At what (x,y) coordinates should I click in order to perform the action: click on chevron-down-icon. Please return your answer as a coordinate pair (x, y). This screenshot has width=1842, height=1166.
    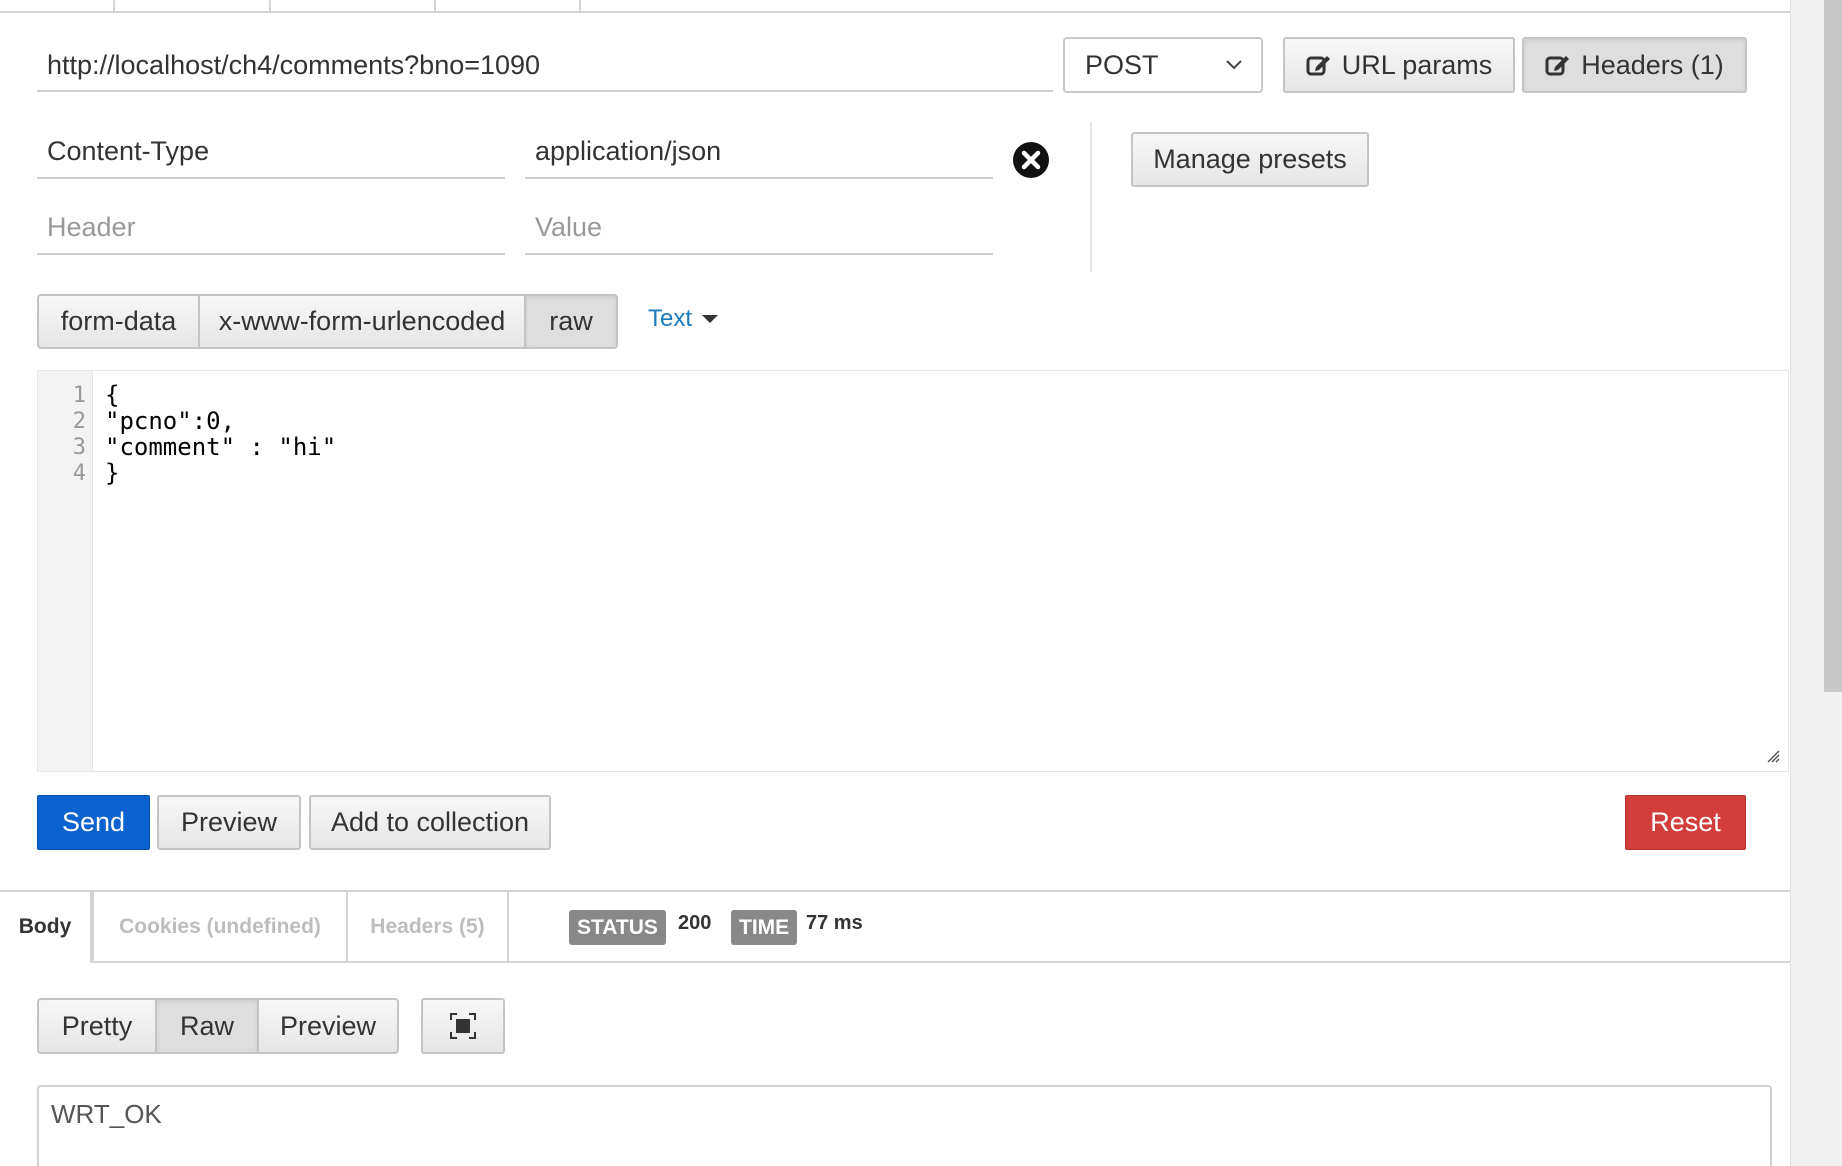
    Looking at the image, I should click on (1234, 65).